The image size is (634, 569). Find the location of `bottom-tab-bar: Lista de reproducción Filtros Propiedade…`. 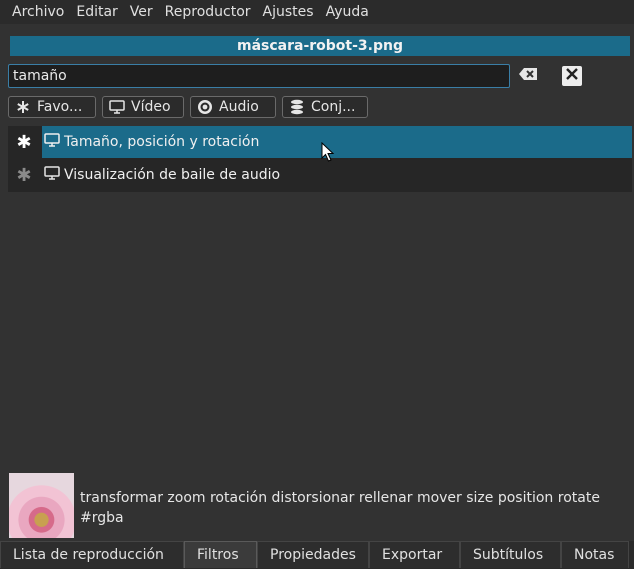

bottom-tab-bar: Lista de reproducción Filtros Propiedade… is located at coordinates (317, 555).